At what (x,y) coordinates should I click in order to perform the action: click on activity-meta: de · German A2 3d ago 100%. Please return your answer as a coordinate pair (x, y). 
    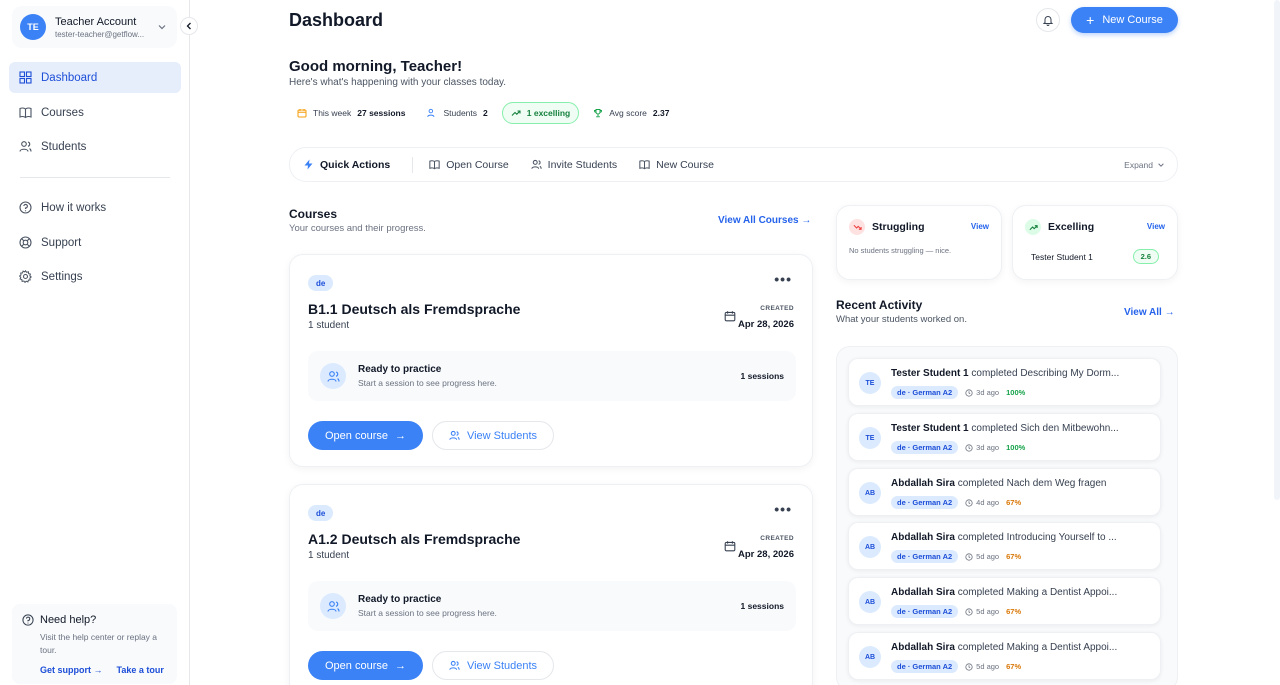
    Looking at the image, I should click on (958, 392).